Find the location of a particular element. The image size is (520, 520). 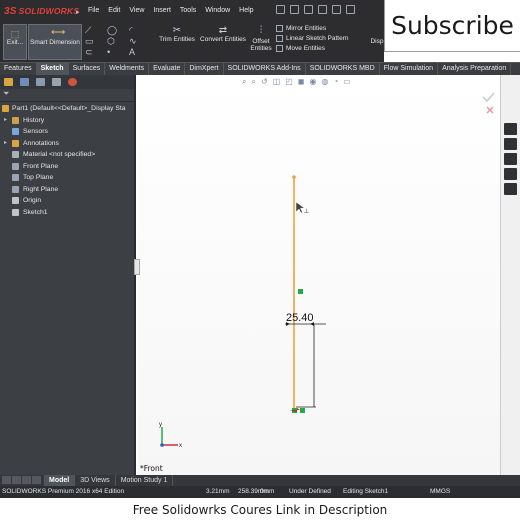

tree-item-right: Right Plane is located at coordinates (67, 190).